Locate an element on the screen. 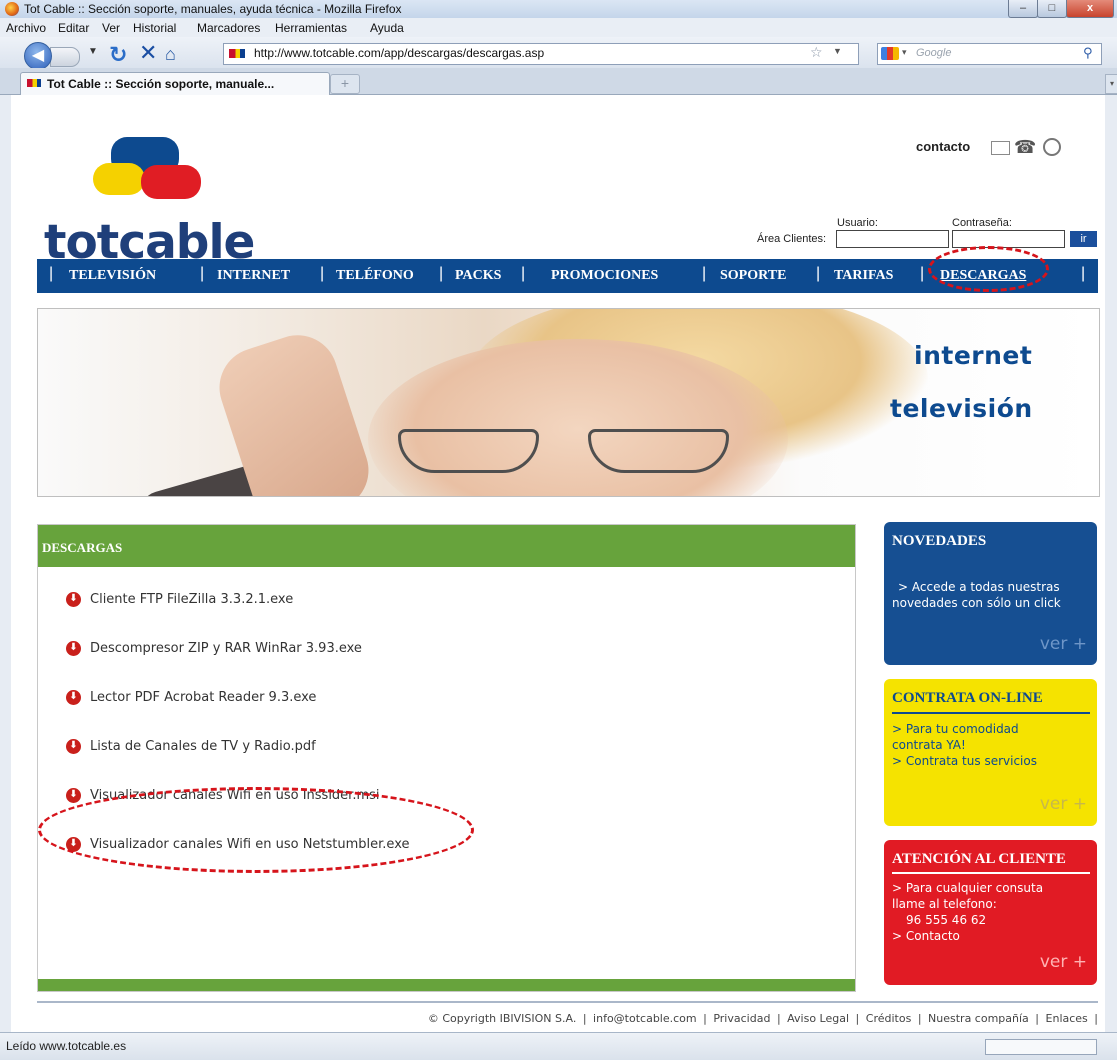 This screenshot has width=1117, height=1060. banner-television-text: televisión is located at coordinates (961, 408).